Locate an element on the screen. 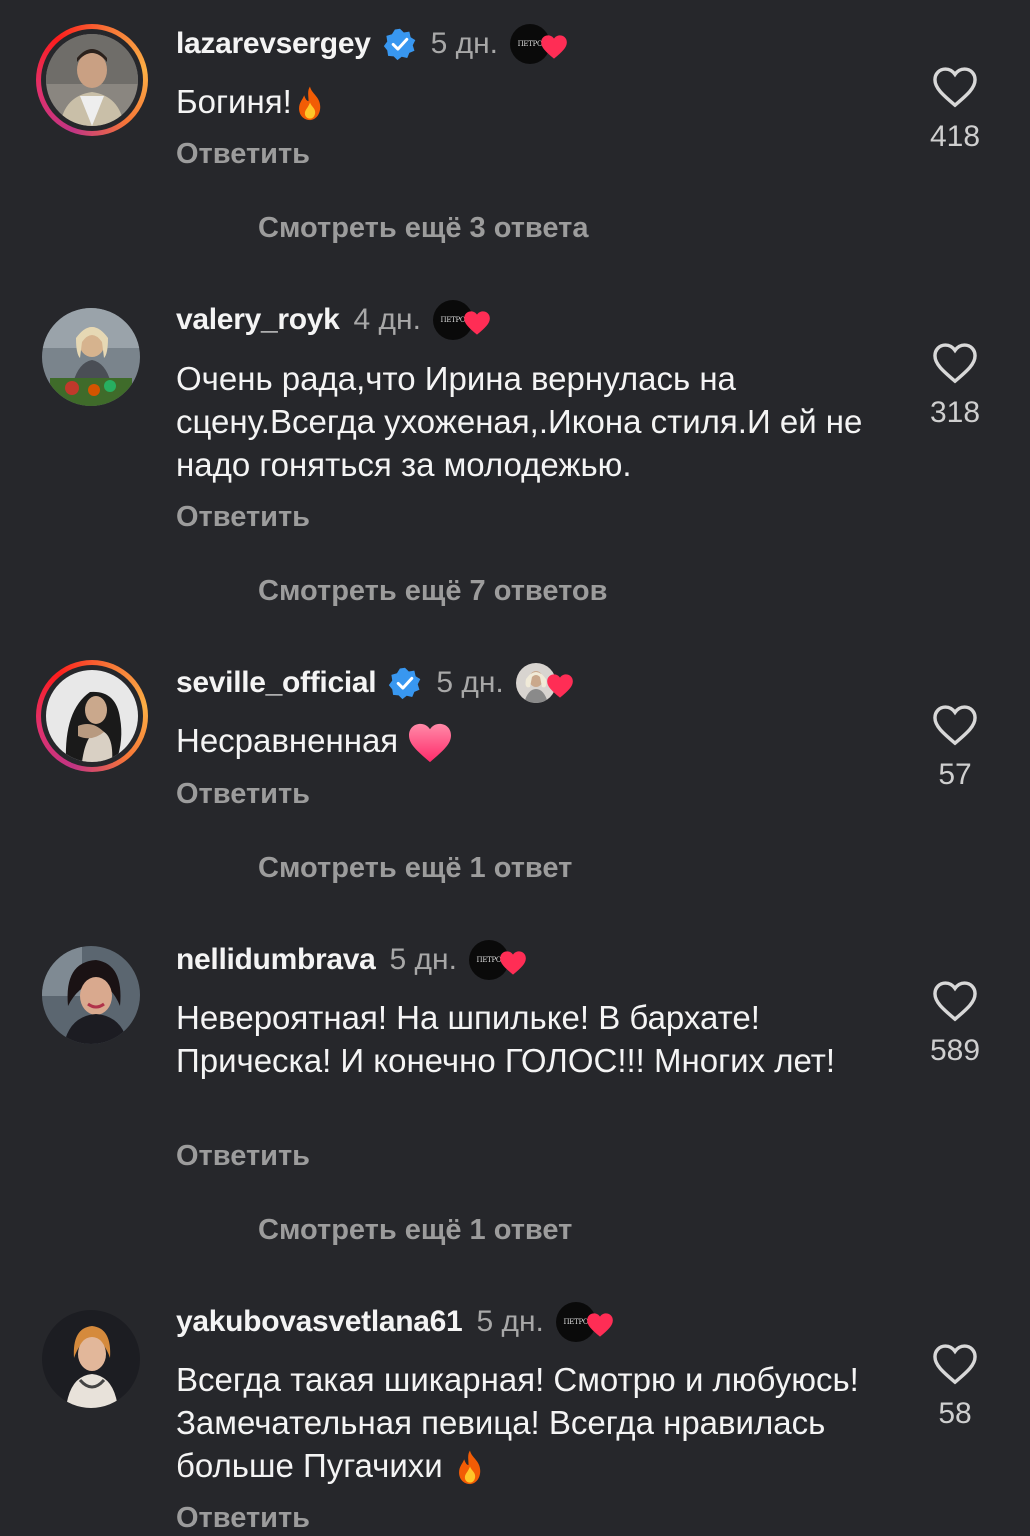 This screenshot has height=1536, width=1030. liked-by-author-badge is located at coordinates (546, 683).